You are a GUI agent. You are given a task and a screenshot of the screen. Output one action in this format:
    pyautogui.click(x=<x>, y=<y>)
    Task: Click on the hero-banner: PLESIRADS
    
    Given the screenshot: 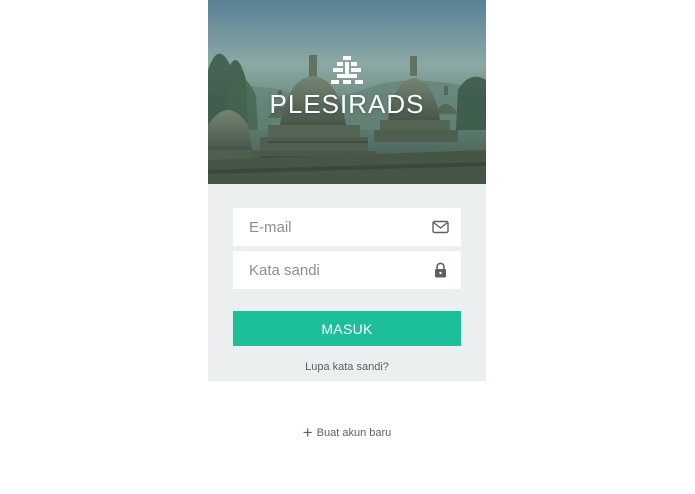 What is the action you would take?
    pyautogui.click(x=347, y=92)
    